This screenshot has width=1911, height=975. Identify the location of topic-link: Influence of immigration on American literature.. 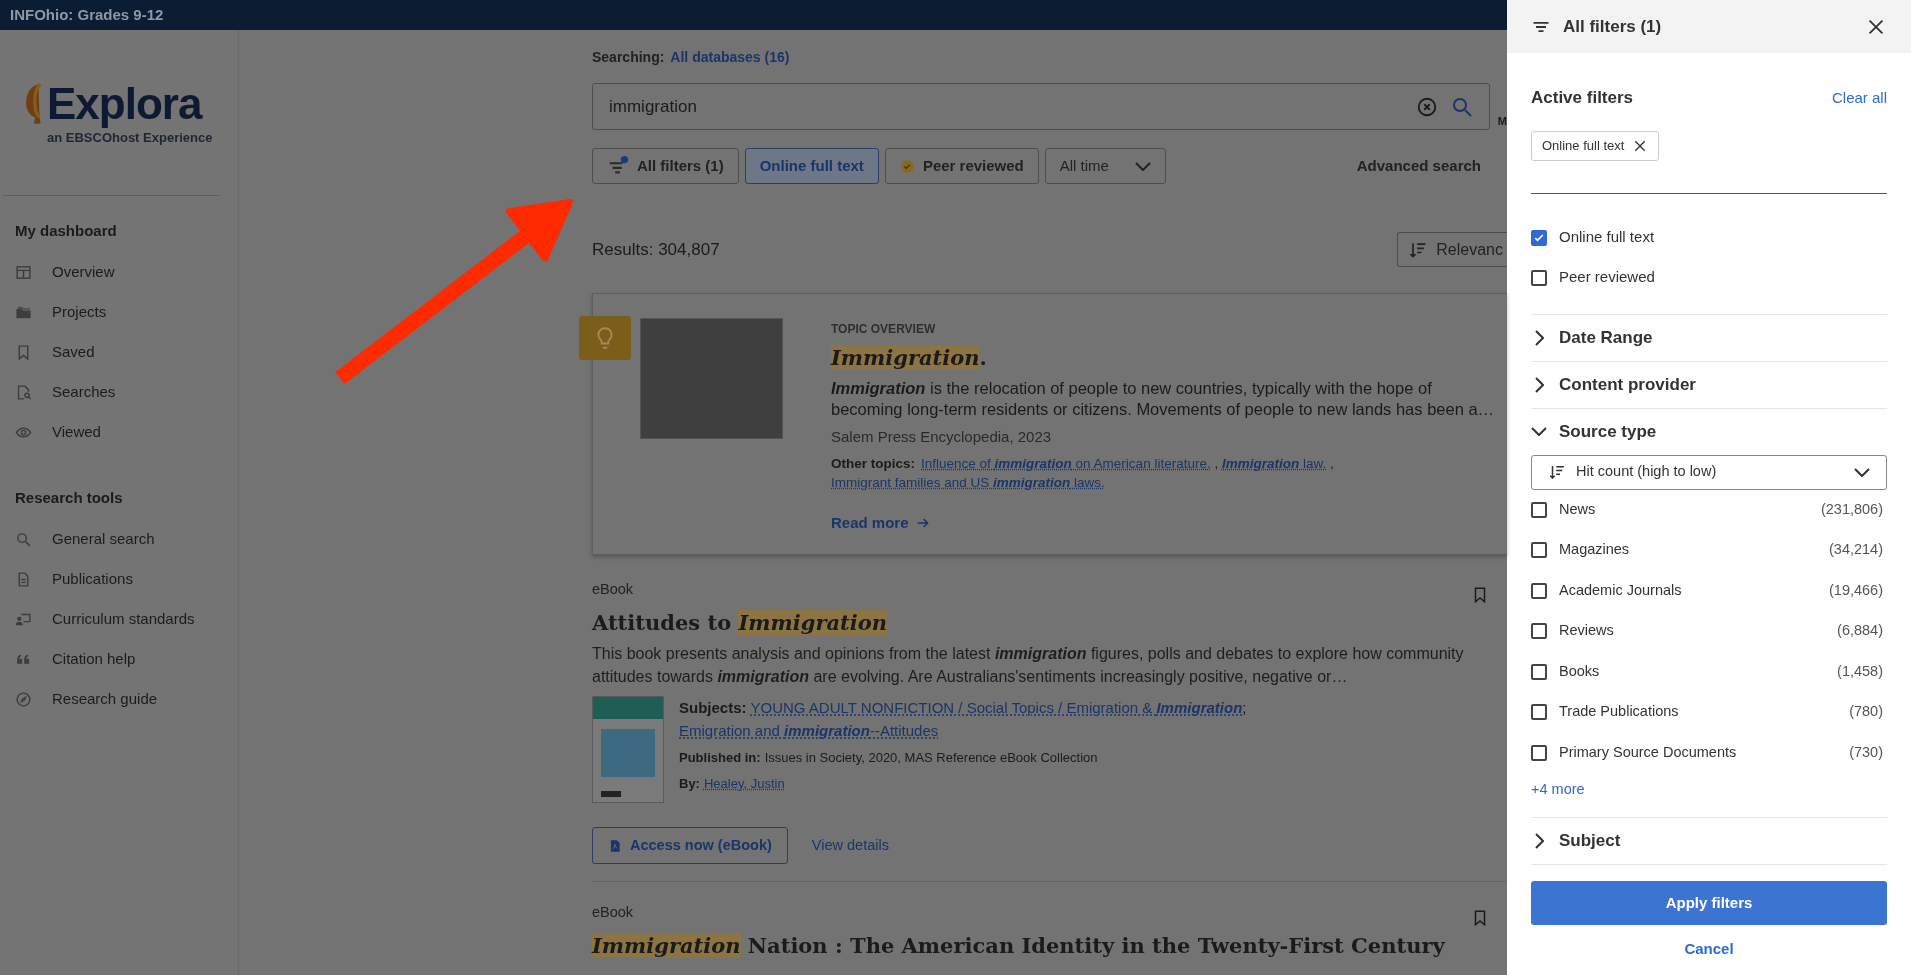
(1066, 463).